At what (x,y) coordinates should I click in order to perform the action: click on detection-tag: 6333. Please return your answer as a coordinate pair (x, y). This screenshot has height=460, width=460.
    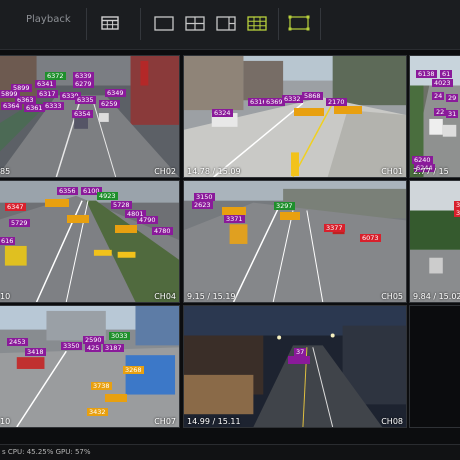
    Looking at the image, I should click on (53, 106).